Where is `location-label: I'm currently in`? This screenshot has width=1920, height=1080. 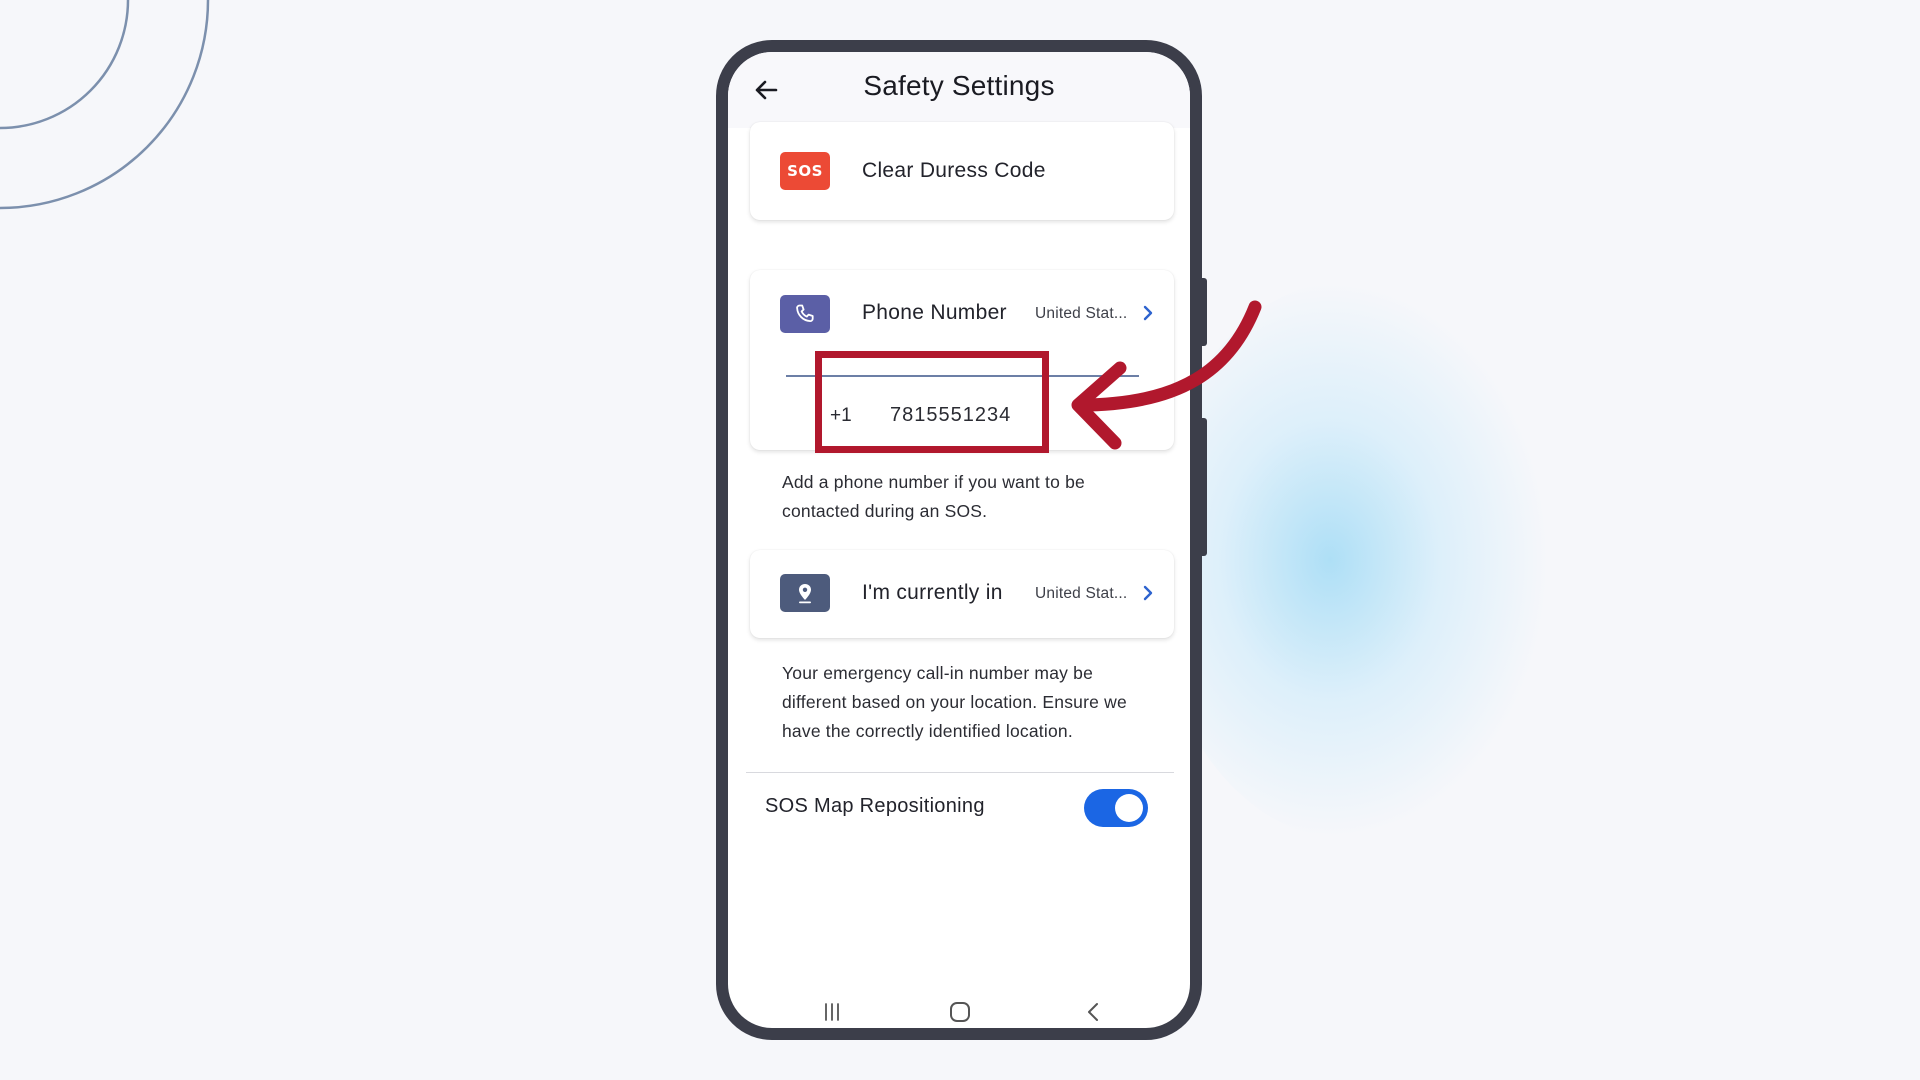 location-label: I'm currently in is located at coordinates (932, 592).